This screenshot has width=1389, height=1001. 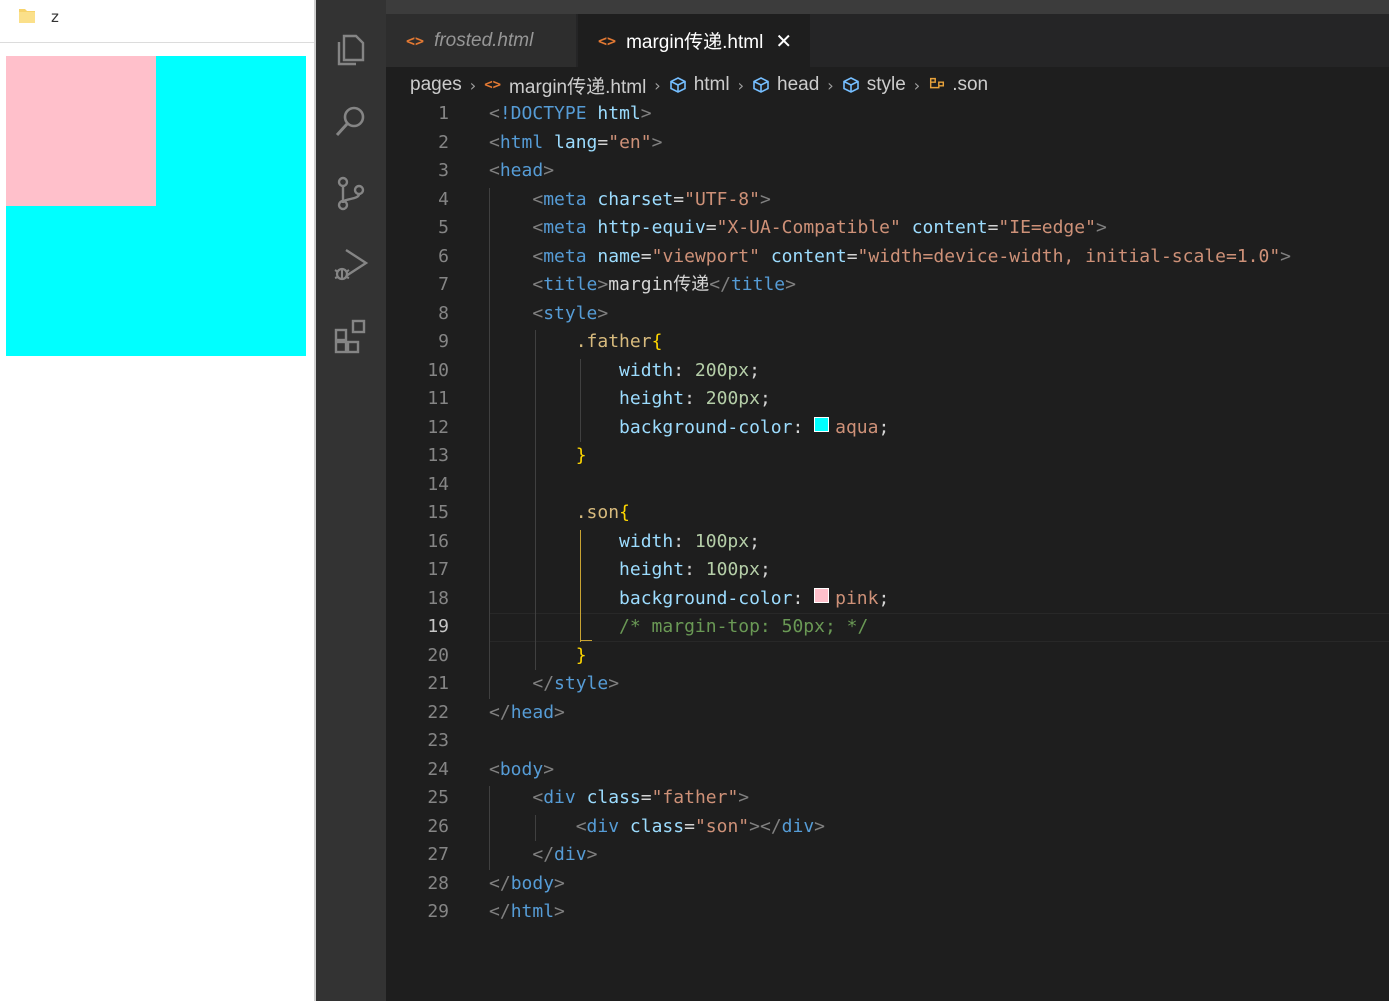 I want to click on code-text: <title>margin传递</title>, so click(x=664, y=284).